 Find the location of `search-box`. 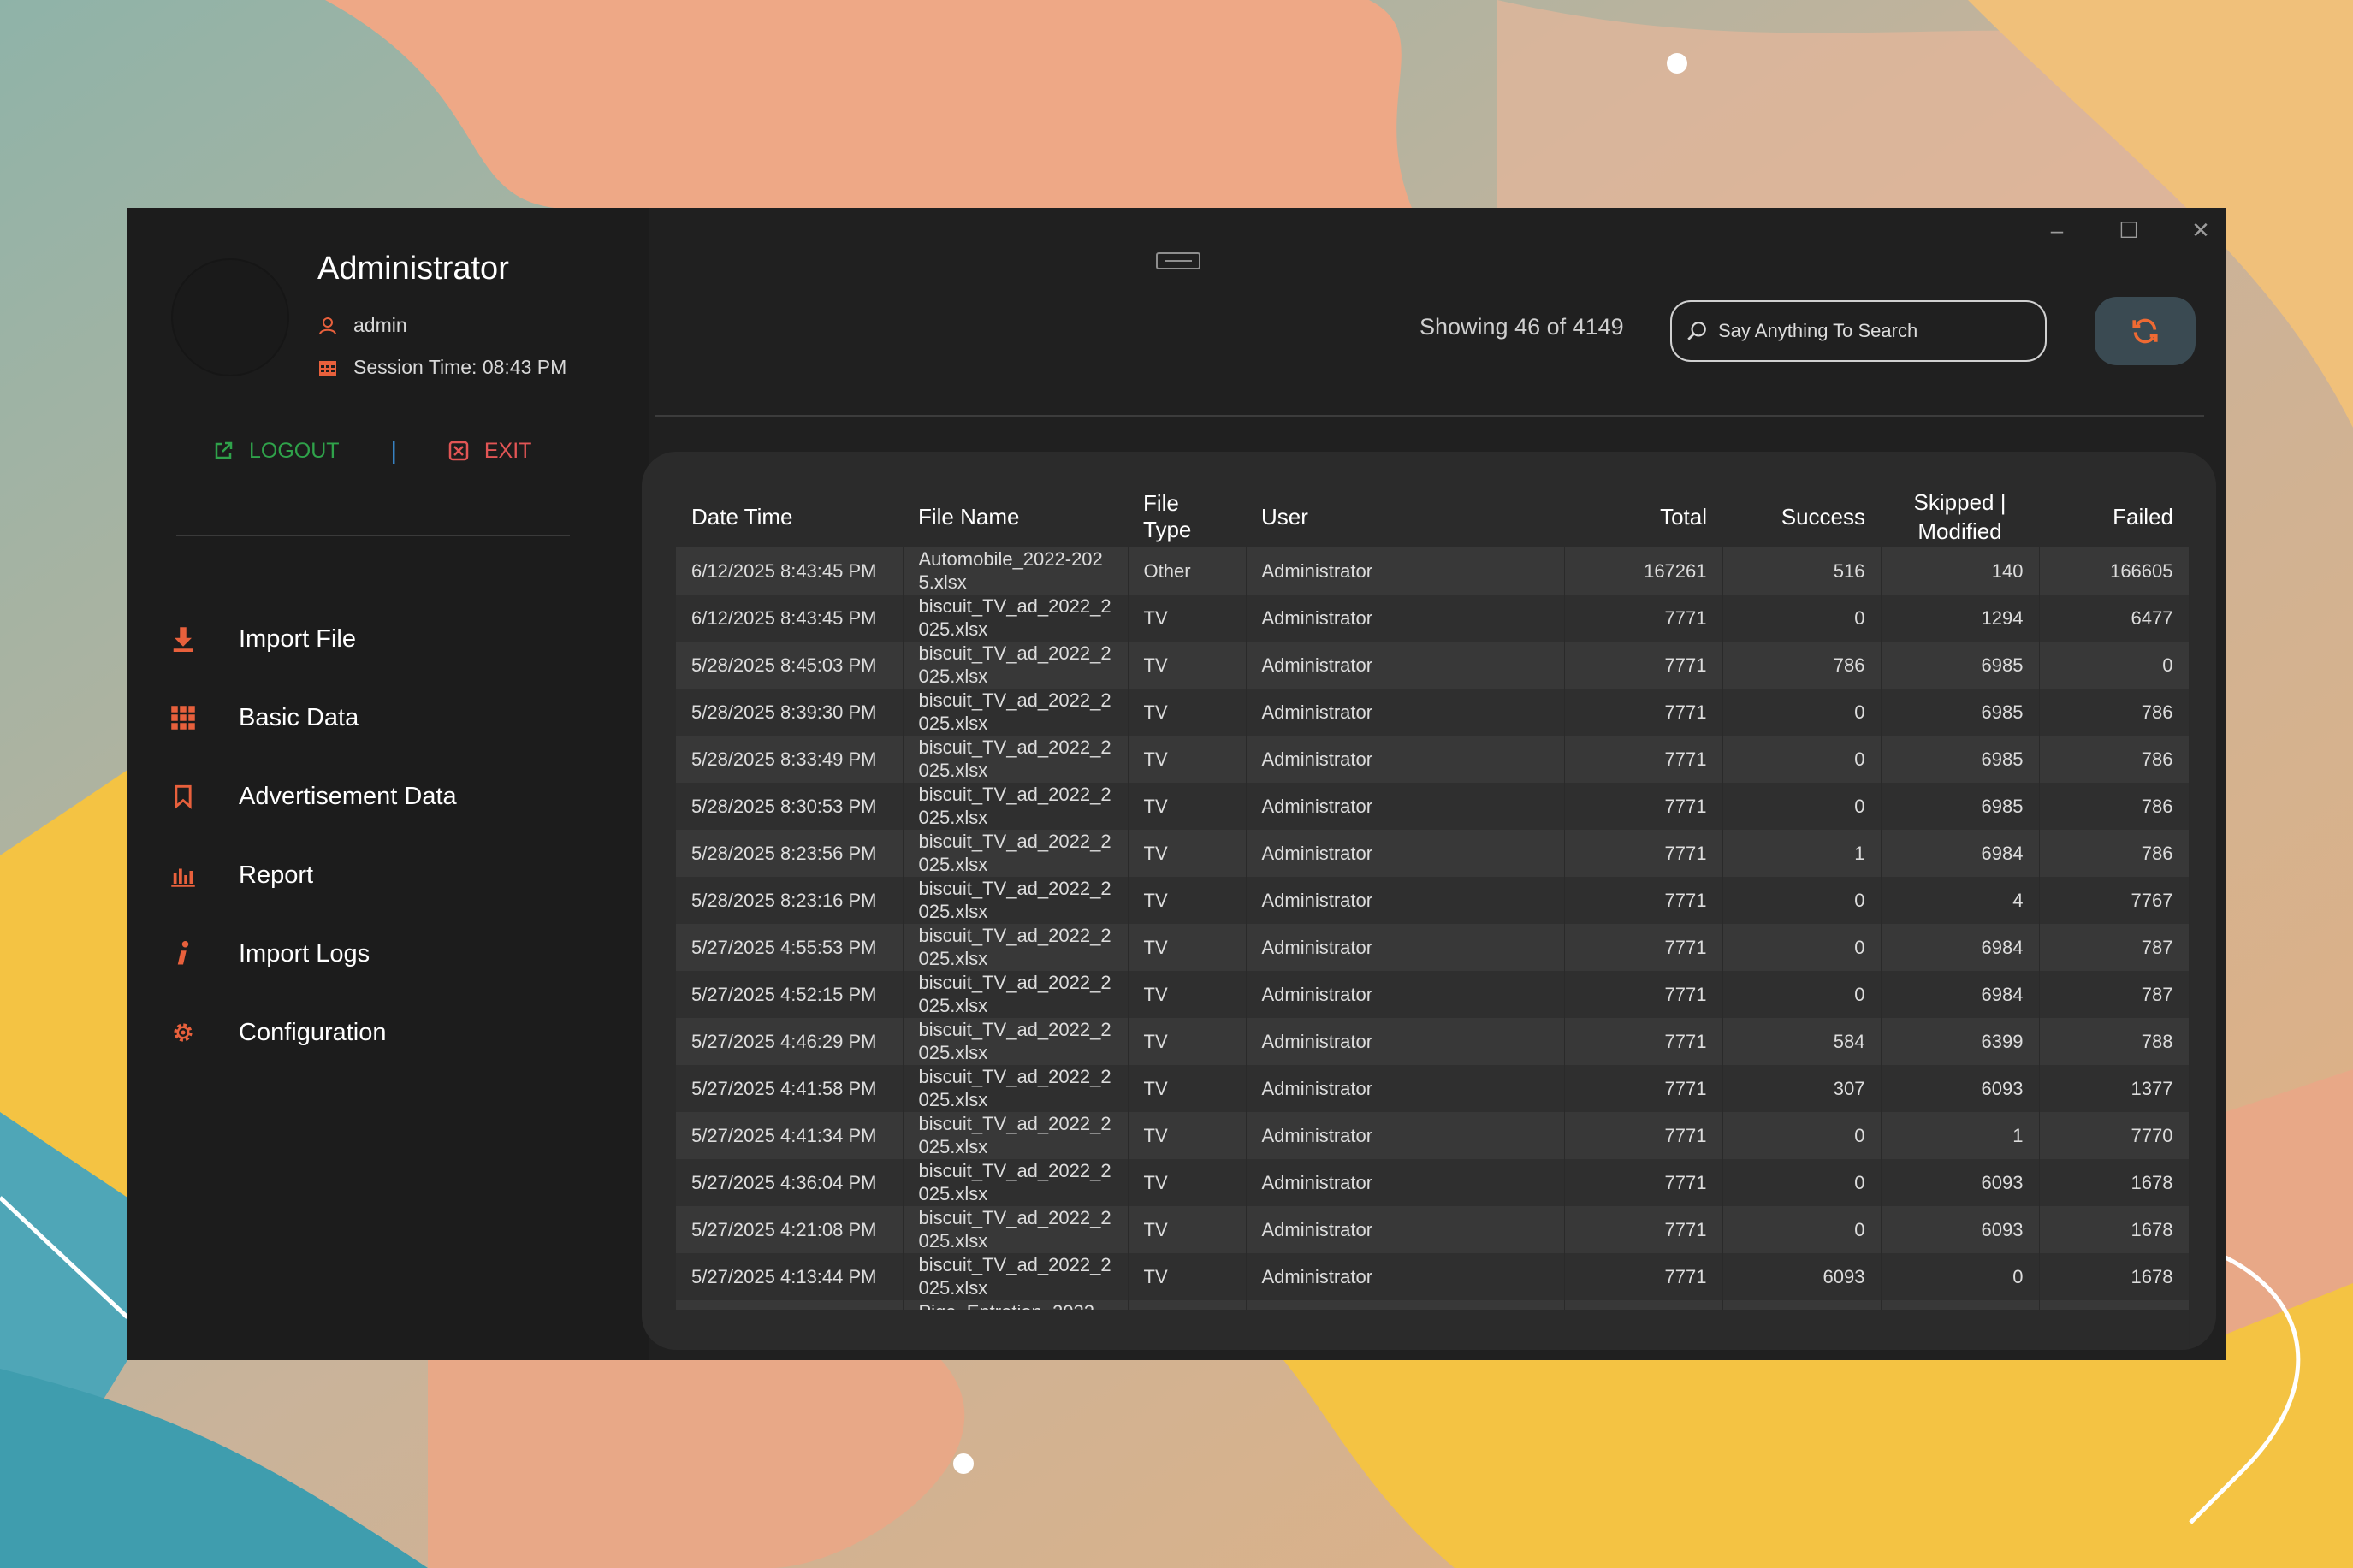

search-box is located at coordinates (1858, 331).